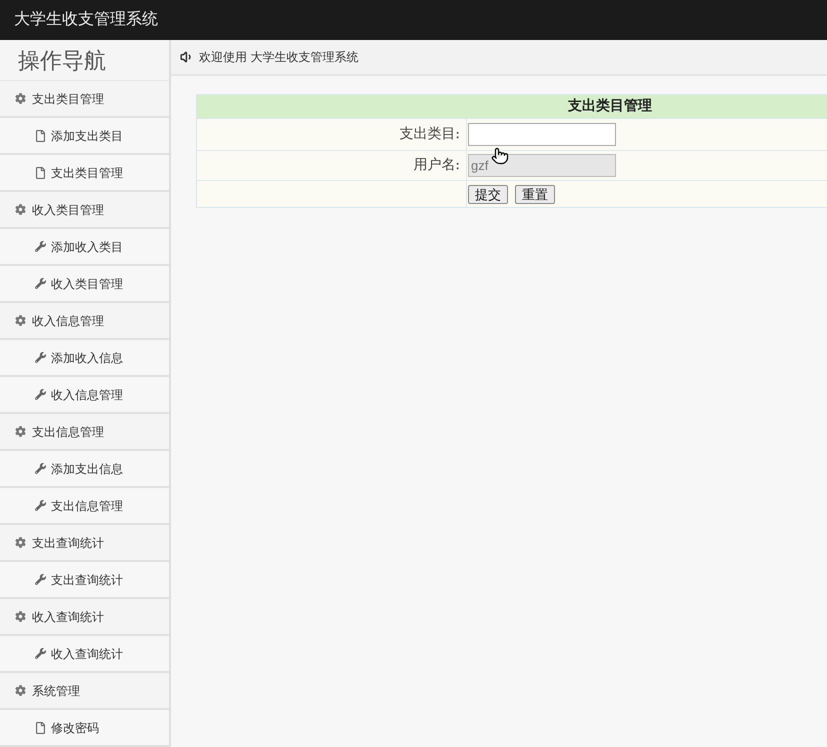  Describe the element at coordinates (436, 165) in the screenshot. I see `field-label: 用户名:` at that location.